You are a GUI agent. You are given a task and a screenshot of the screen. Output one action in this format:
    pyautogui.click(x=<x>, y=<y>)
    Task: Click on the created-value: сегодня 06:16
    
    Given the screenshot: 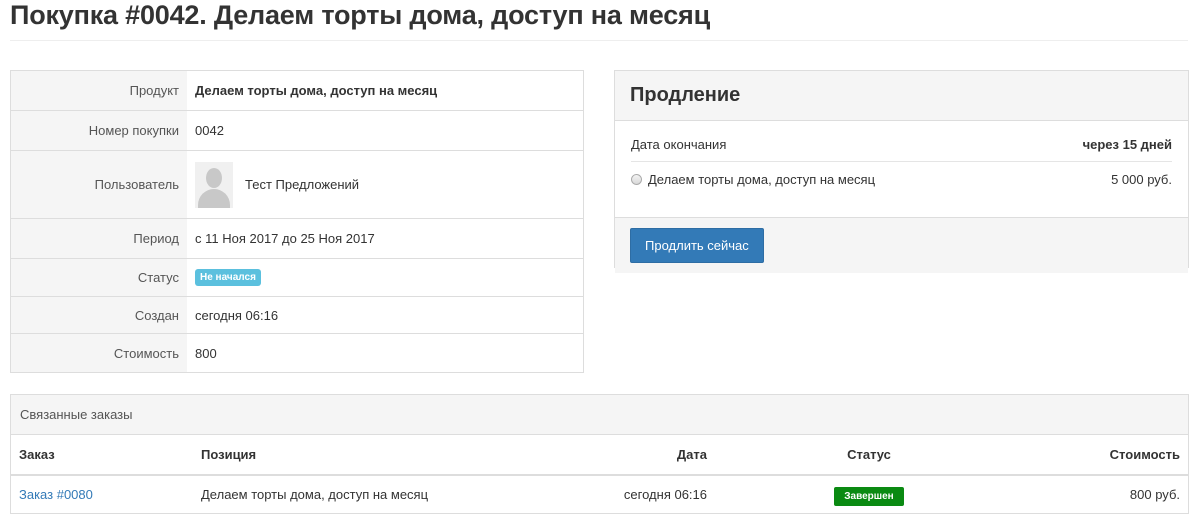 What is the action you would take?
    pyautogui.click(x=237, y=315)
    